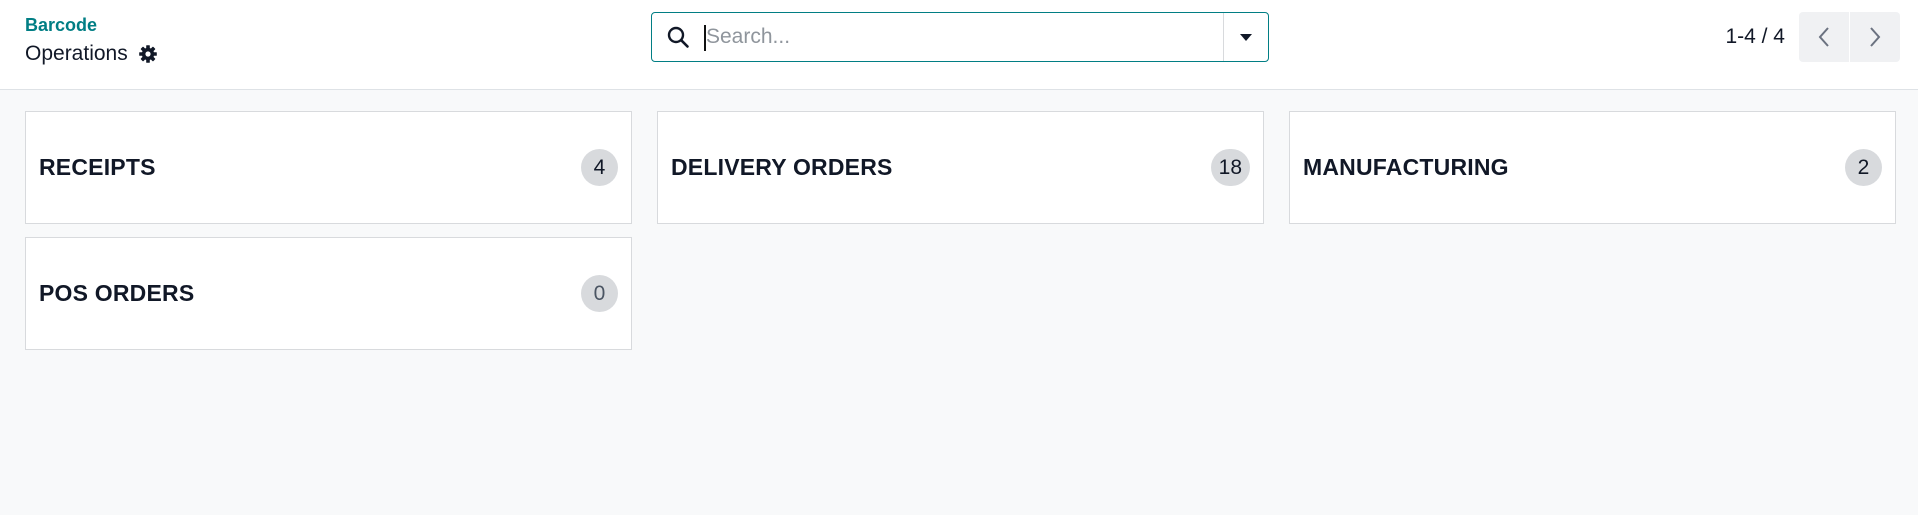 Image resolution: width=1918 pixels, height=515 pixels. I want to click on pager-value: 1-4 / 4, so click(1755, 37).